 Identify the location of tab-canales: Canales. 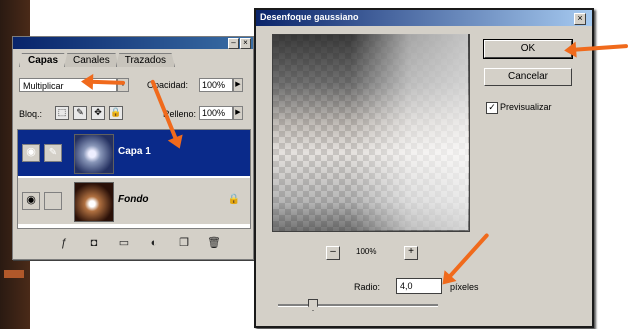
(91, 60).